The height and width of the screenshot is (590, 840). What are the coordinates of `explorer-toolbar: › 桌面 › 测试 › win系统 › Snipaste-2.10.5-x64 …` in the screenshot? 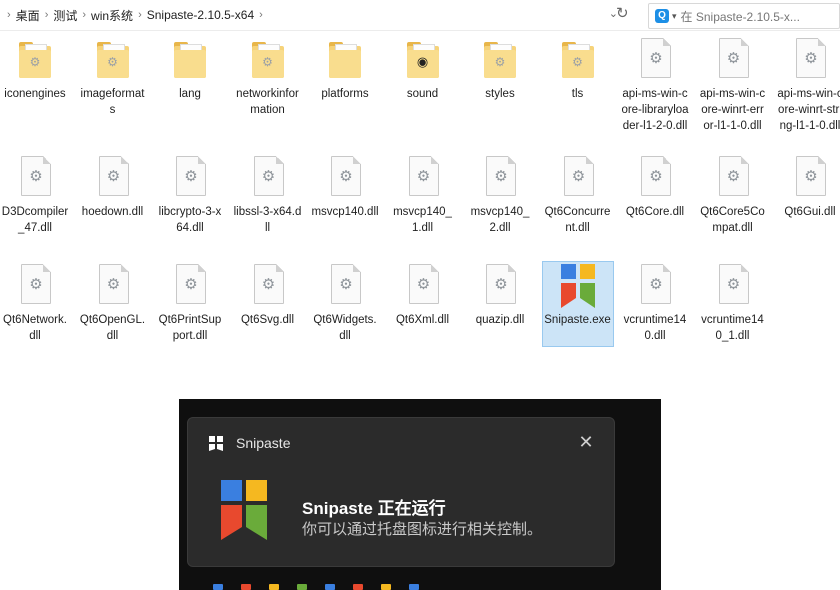 It's located at (420, 15).